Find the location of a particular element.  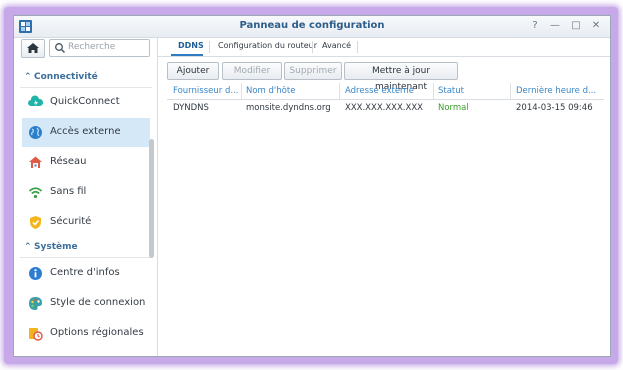

sidebar-item-label: Sécurité is located at coordinates (71, 221).